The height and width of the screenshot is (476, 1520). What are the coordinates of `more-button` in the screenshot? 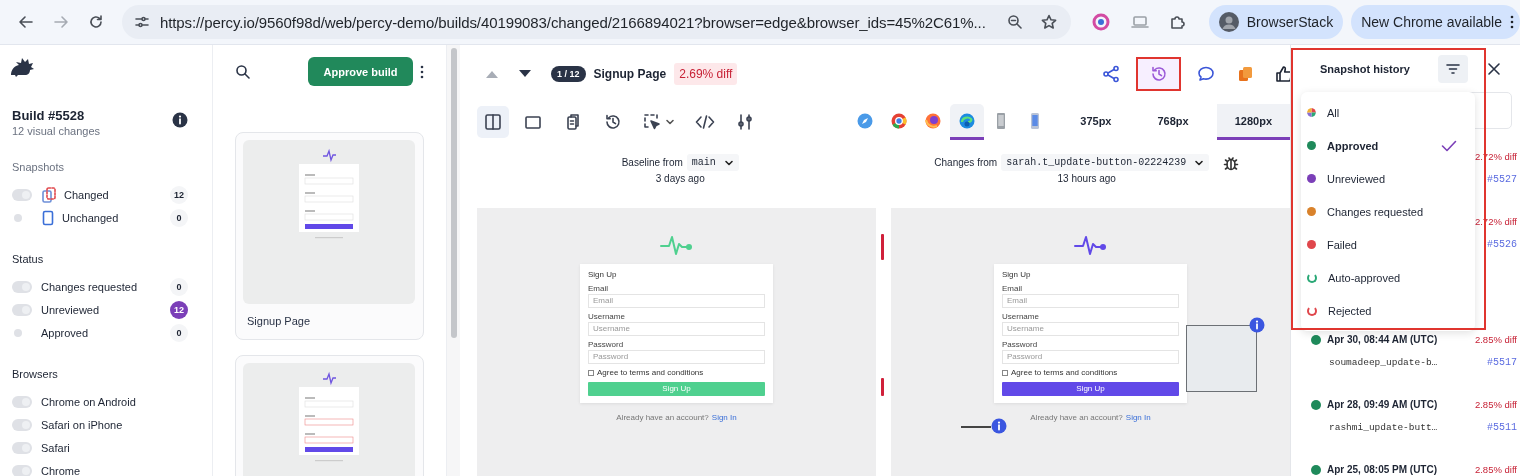 It's located at (422, 71).